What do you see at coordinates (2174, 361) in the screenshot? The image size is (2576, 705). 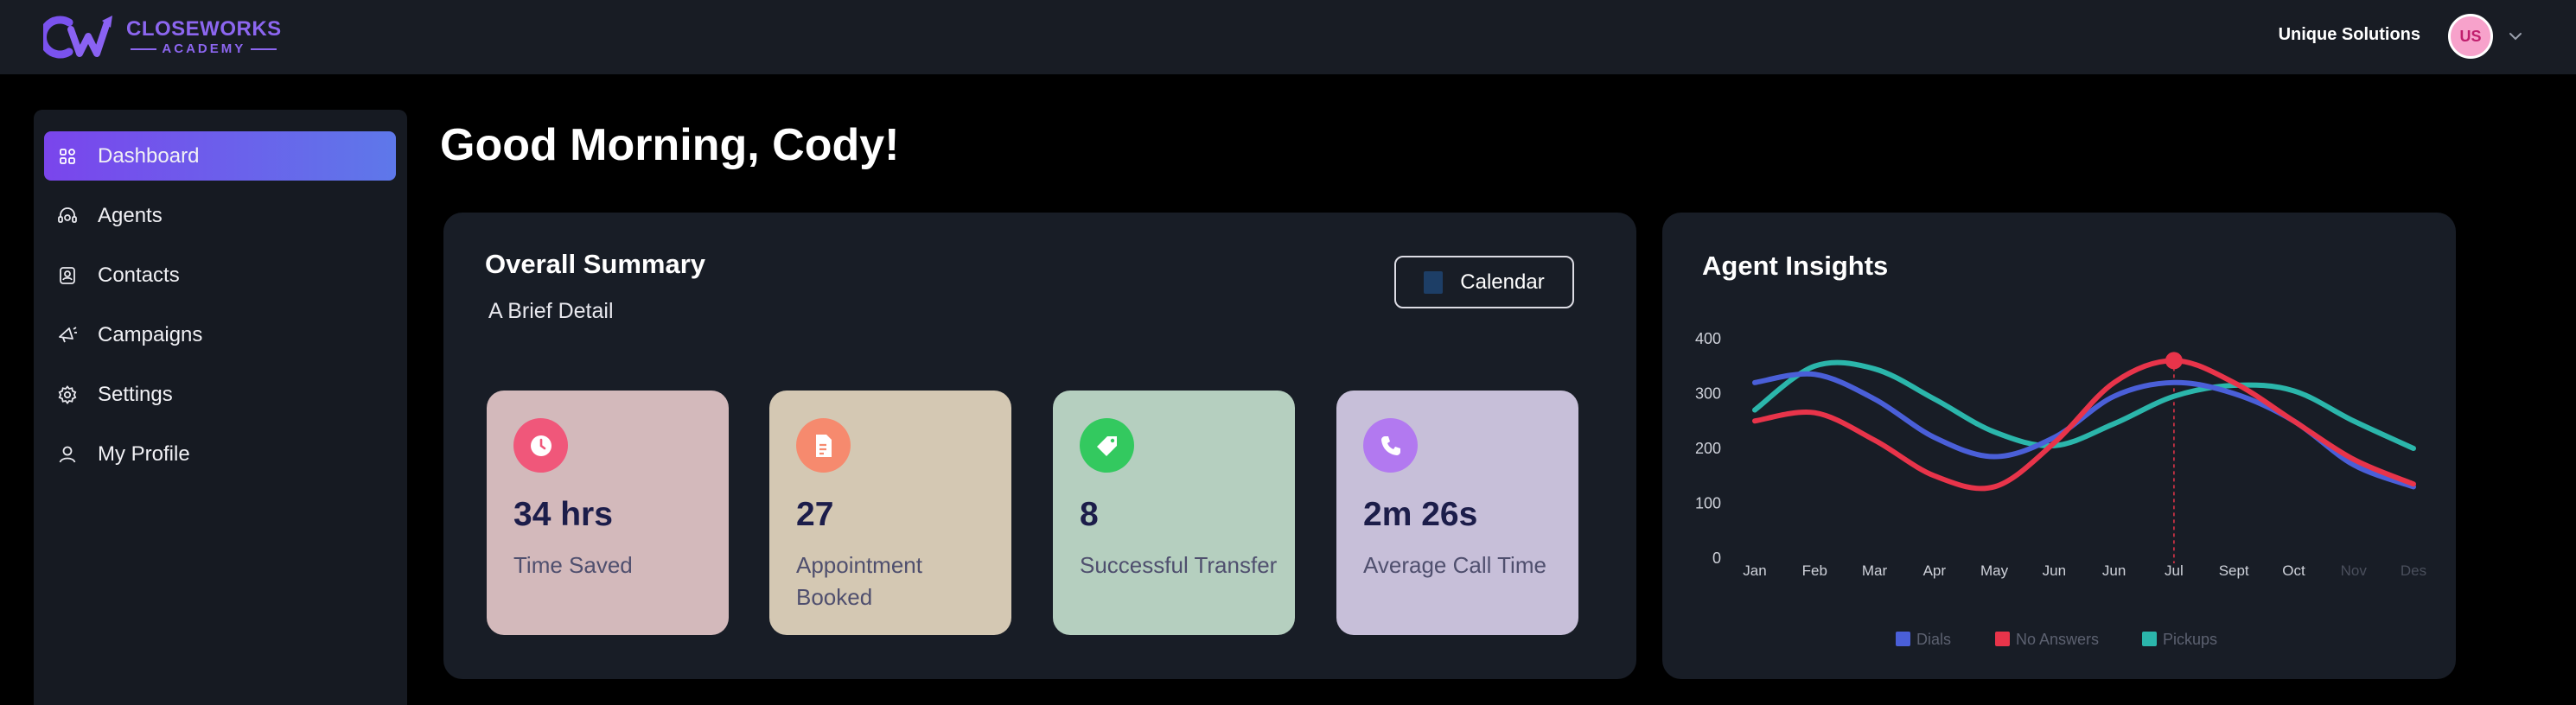 I see `highlight-point` at bounding box center [2174, 361].